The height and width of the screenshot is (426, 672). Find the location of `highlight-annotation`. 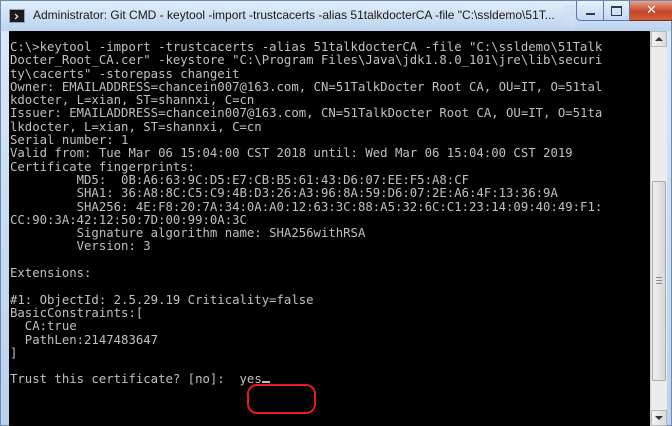

highlight-annotation is located at coordinates (281, 399).